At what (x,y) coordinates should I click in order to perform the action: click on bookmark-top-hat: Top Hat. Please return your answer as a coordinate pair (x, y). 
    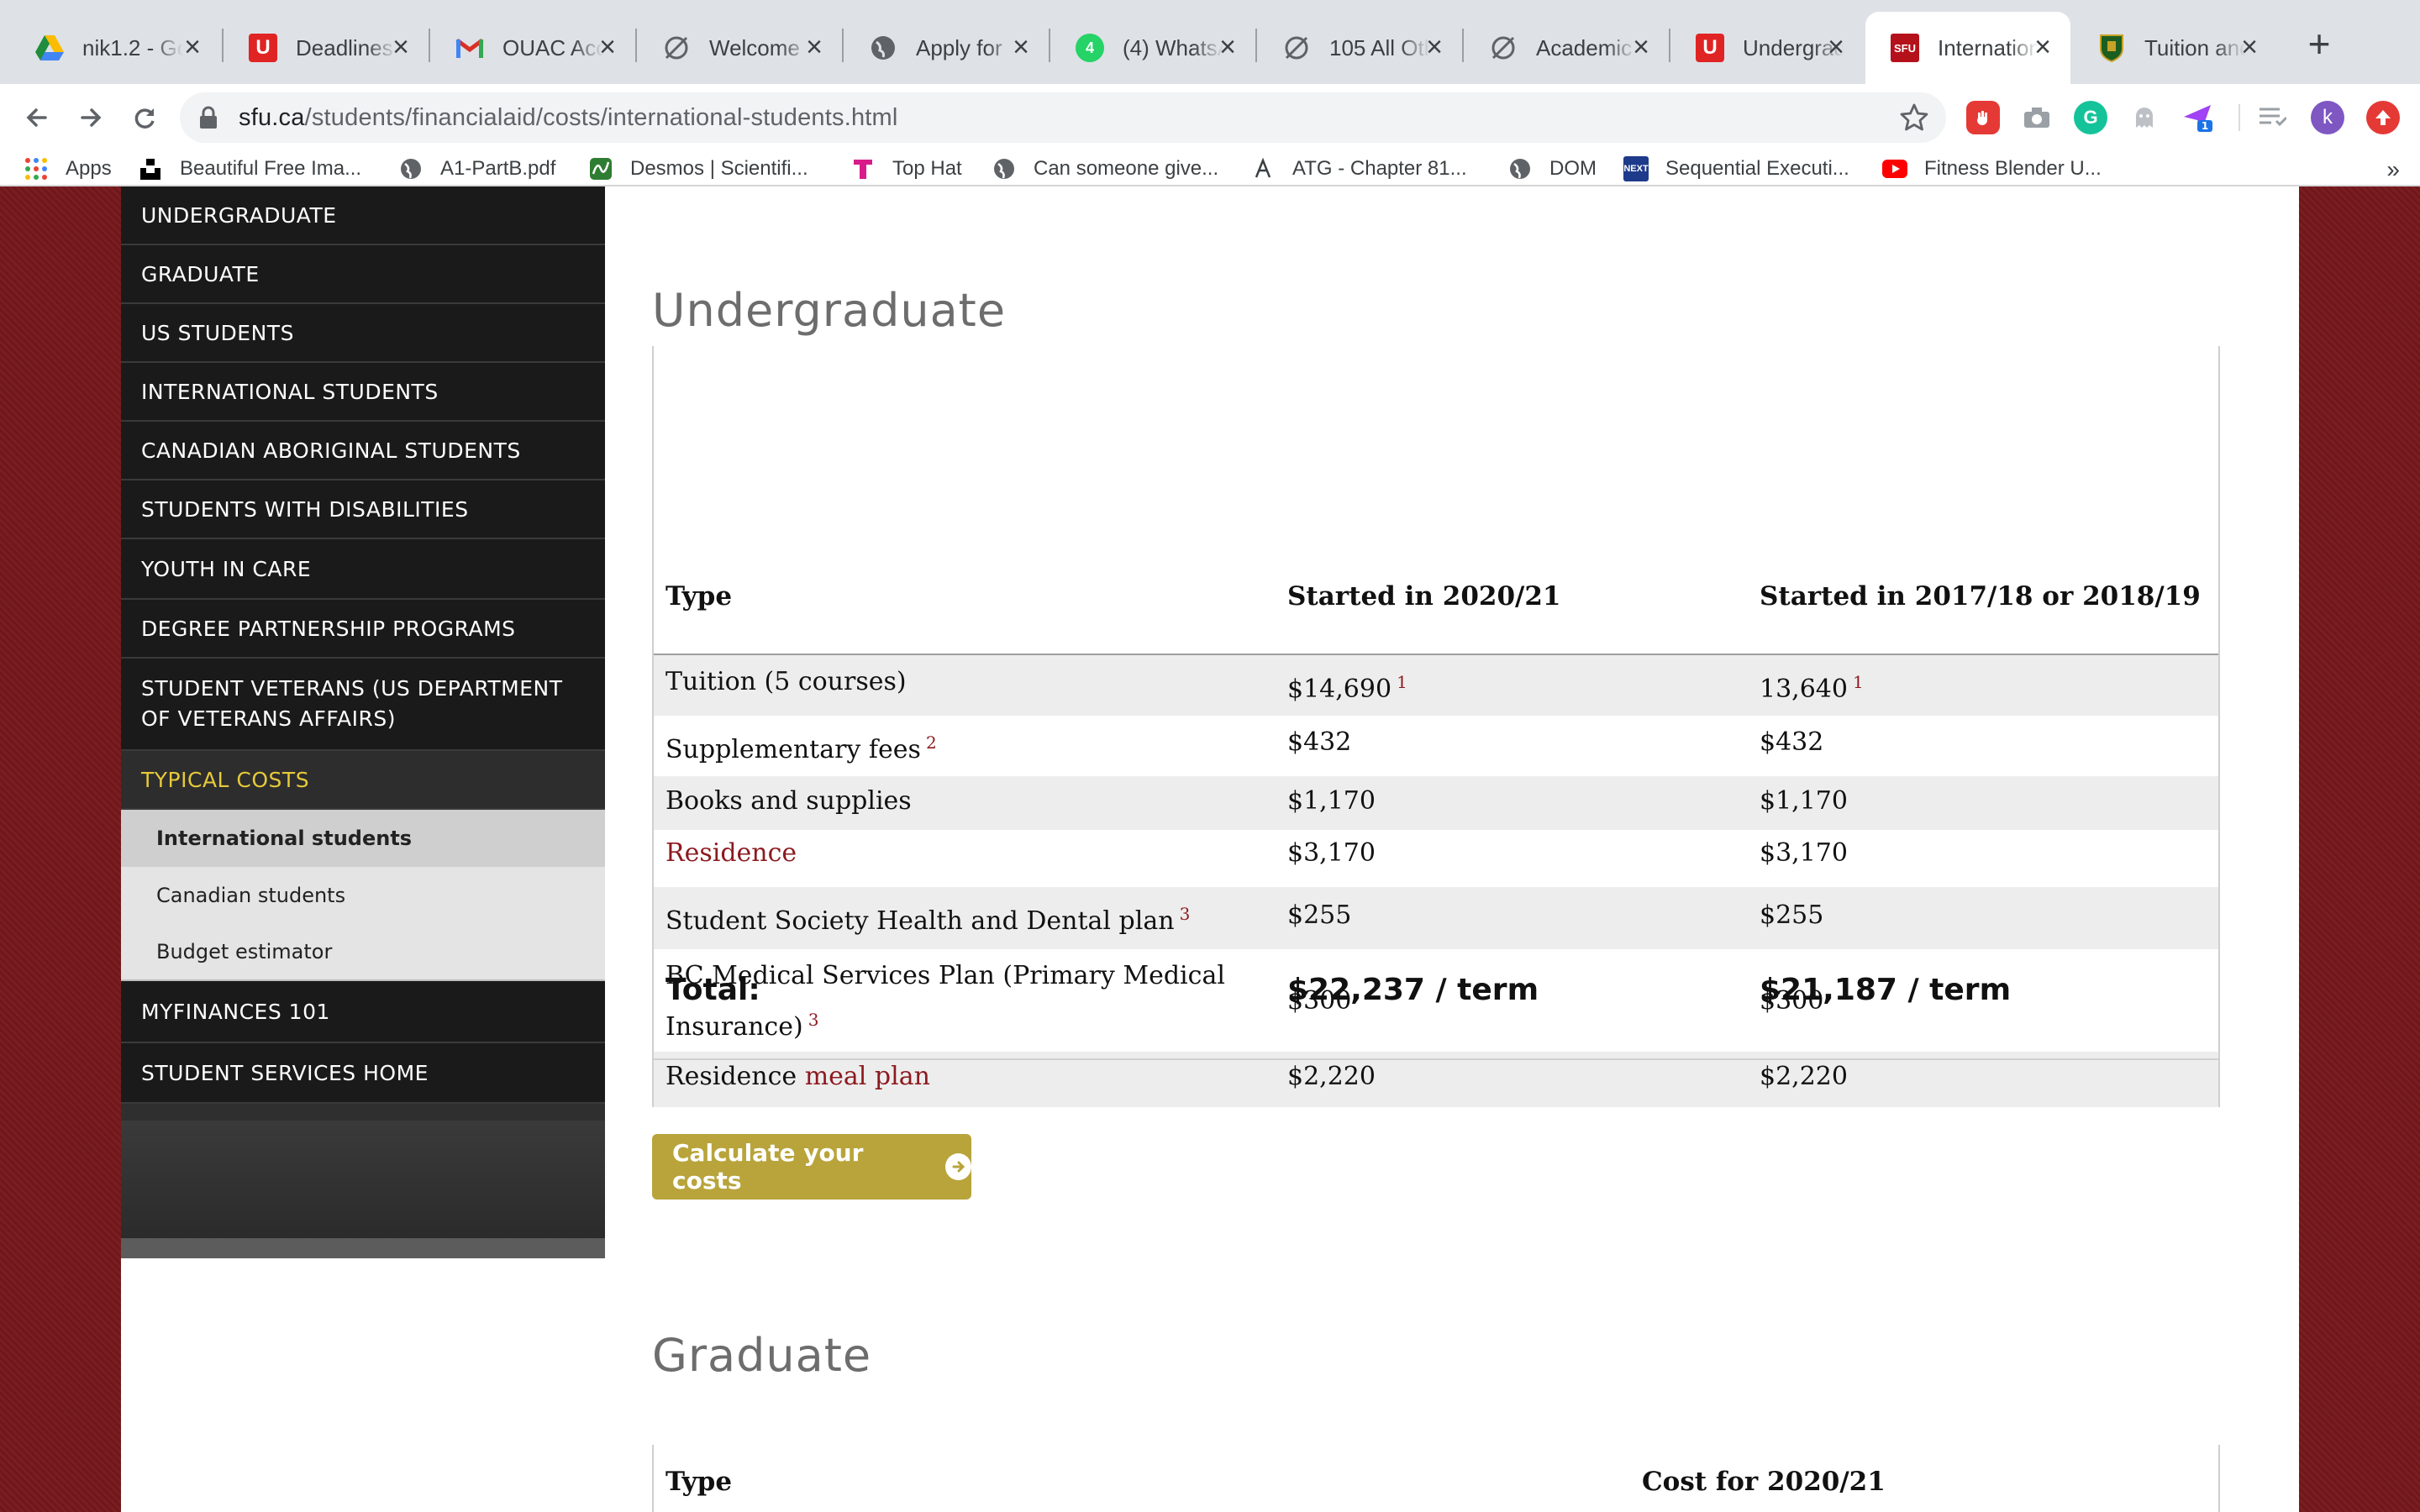
    Looking at the image, I should click on (906, 169).